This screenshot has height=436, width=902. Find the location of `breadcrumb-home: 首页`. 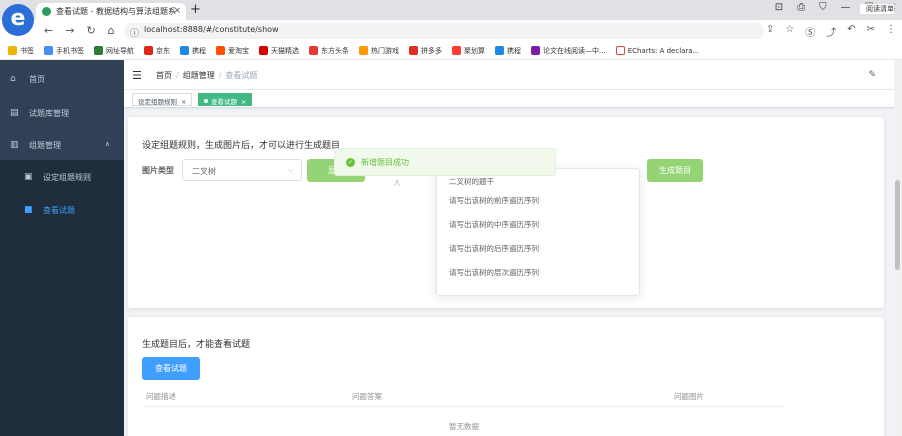

breadcrumb-home: 首页 is located at coordinates (164, 75).